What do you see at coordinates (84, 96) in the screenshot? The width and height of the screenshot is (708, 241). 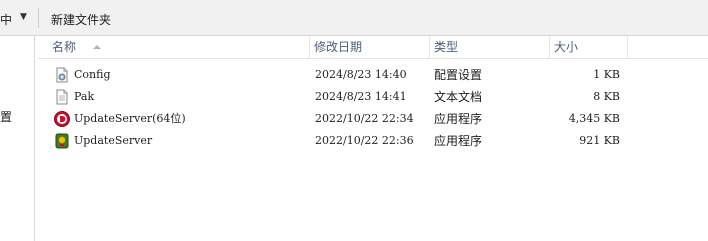 I see `file-name: Pak` at bounding box center [84, 96].